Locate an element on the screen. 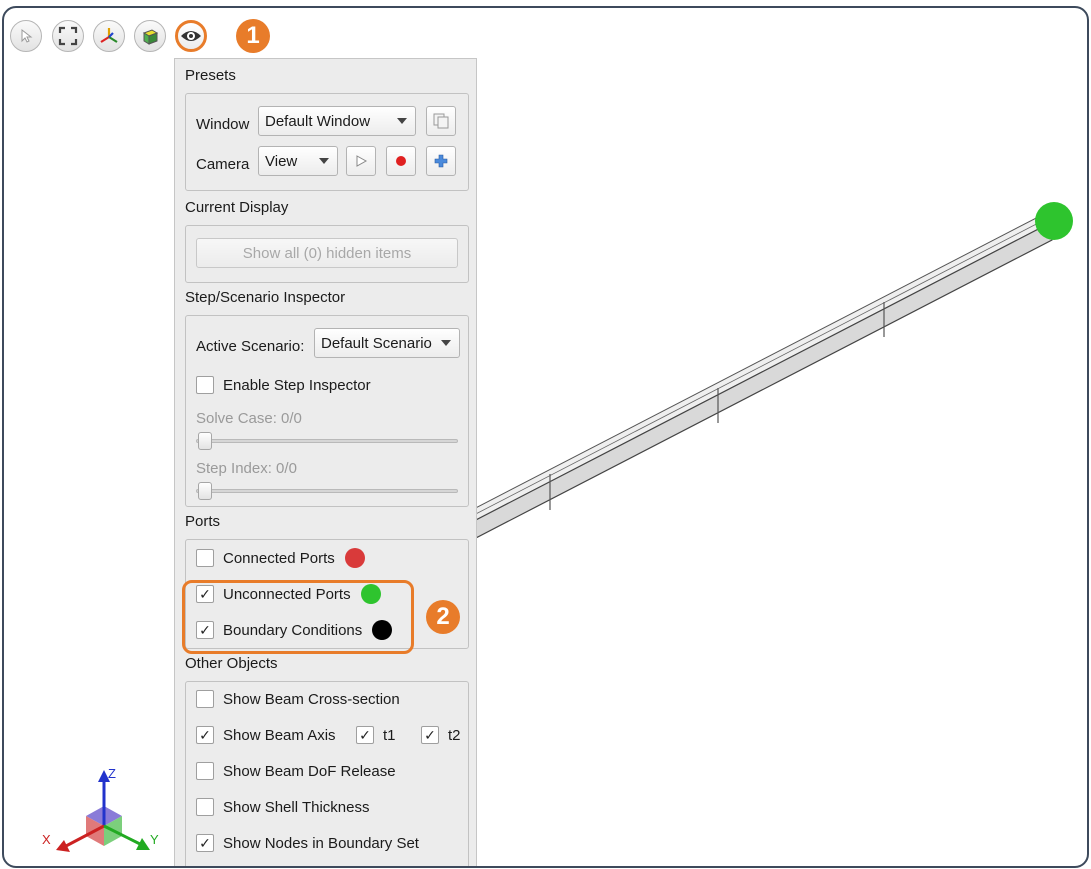 This screenshot has height=869, width=1091. window-preset-dropdown: Default Window is located at coordinates (337, 121).